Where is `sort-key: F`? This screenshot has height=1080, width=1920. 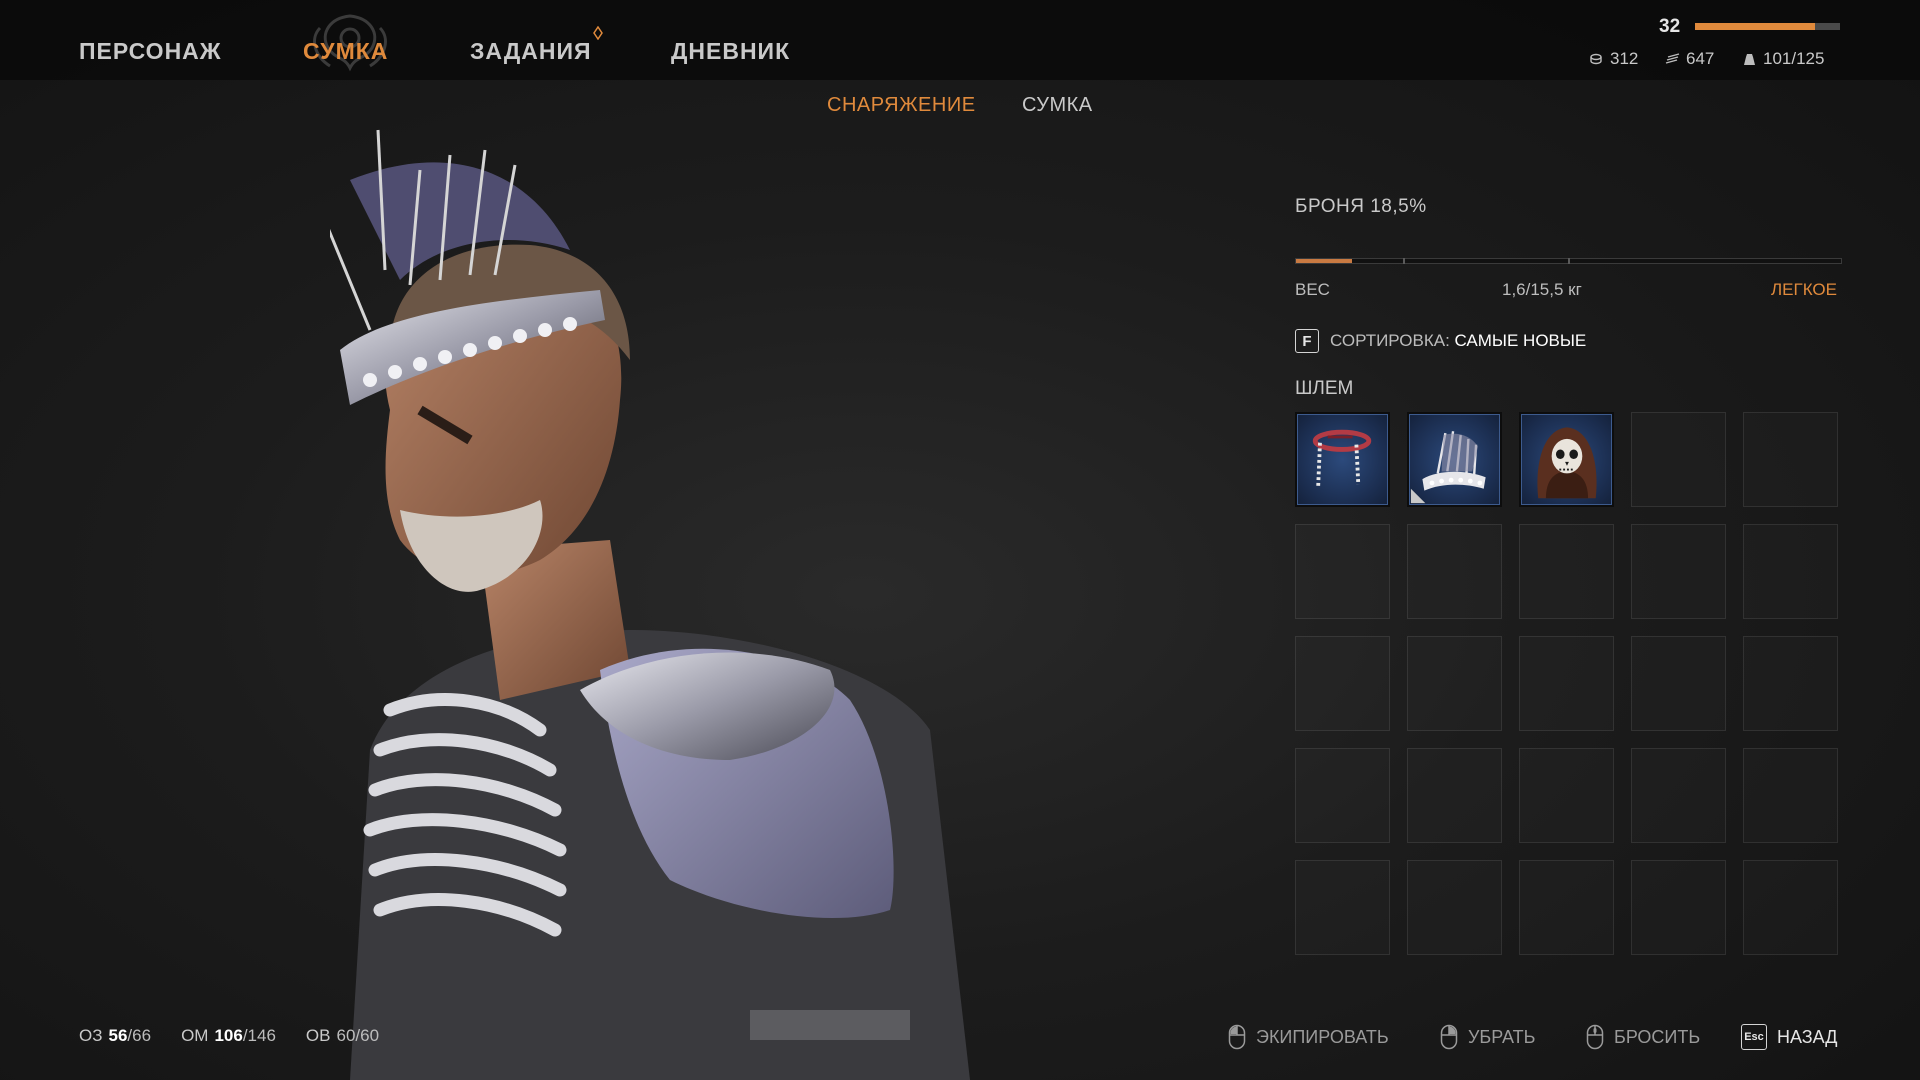
sort-key: F is located at coordinates (1307, 341).